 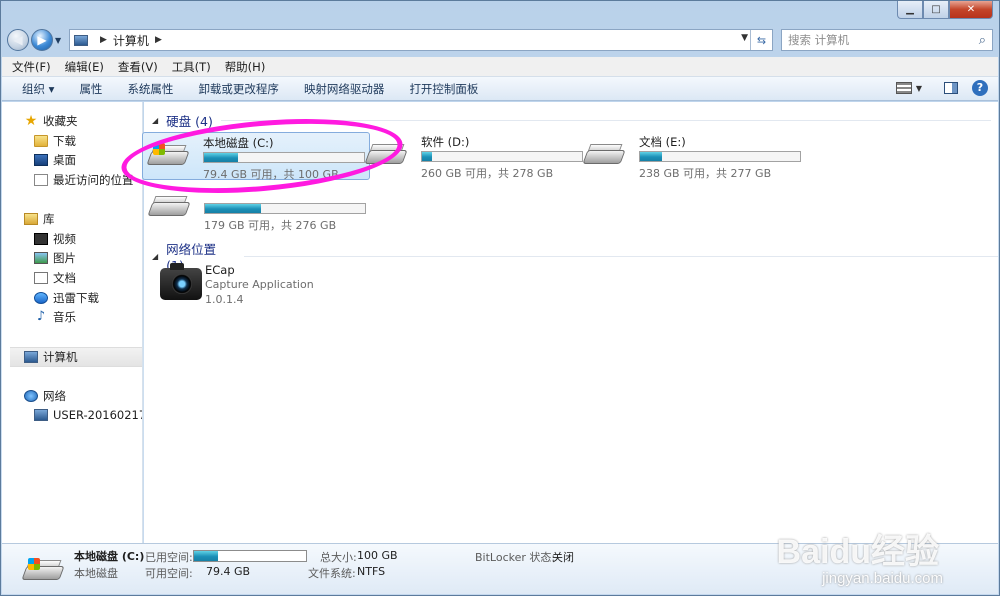 I want to click on recent-pages-dropdown: ▼, so click(x=60, y=40).